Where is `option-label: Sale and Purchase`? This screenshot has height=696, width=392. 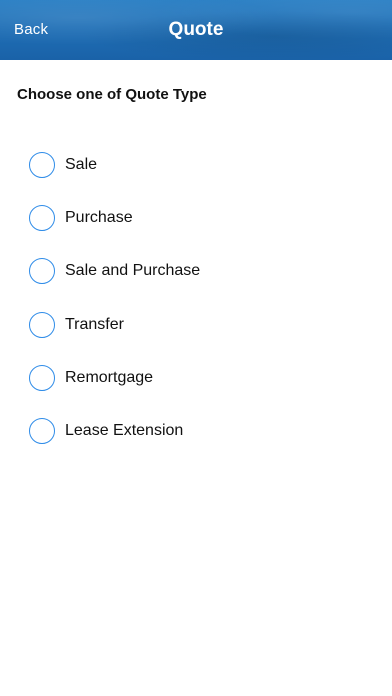 option-label: Sale and Purchase is located at coordinates (133, 271).